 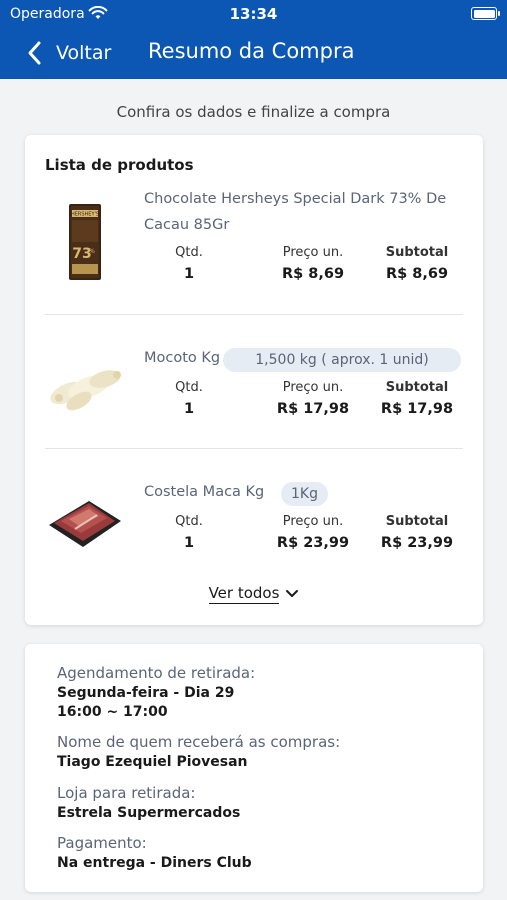 What do you see at coordinates (126, 793) in the screenshot?
I see `pickup-store-label: Loja para retirada:` at bounding box center [126, 793].